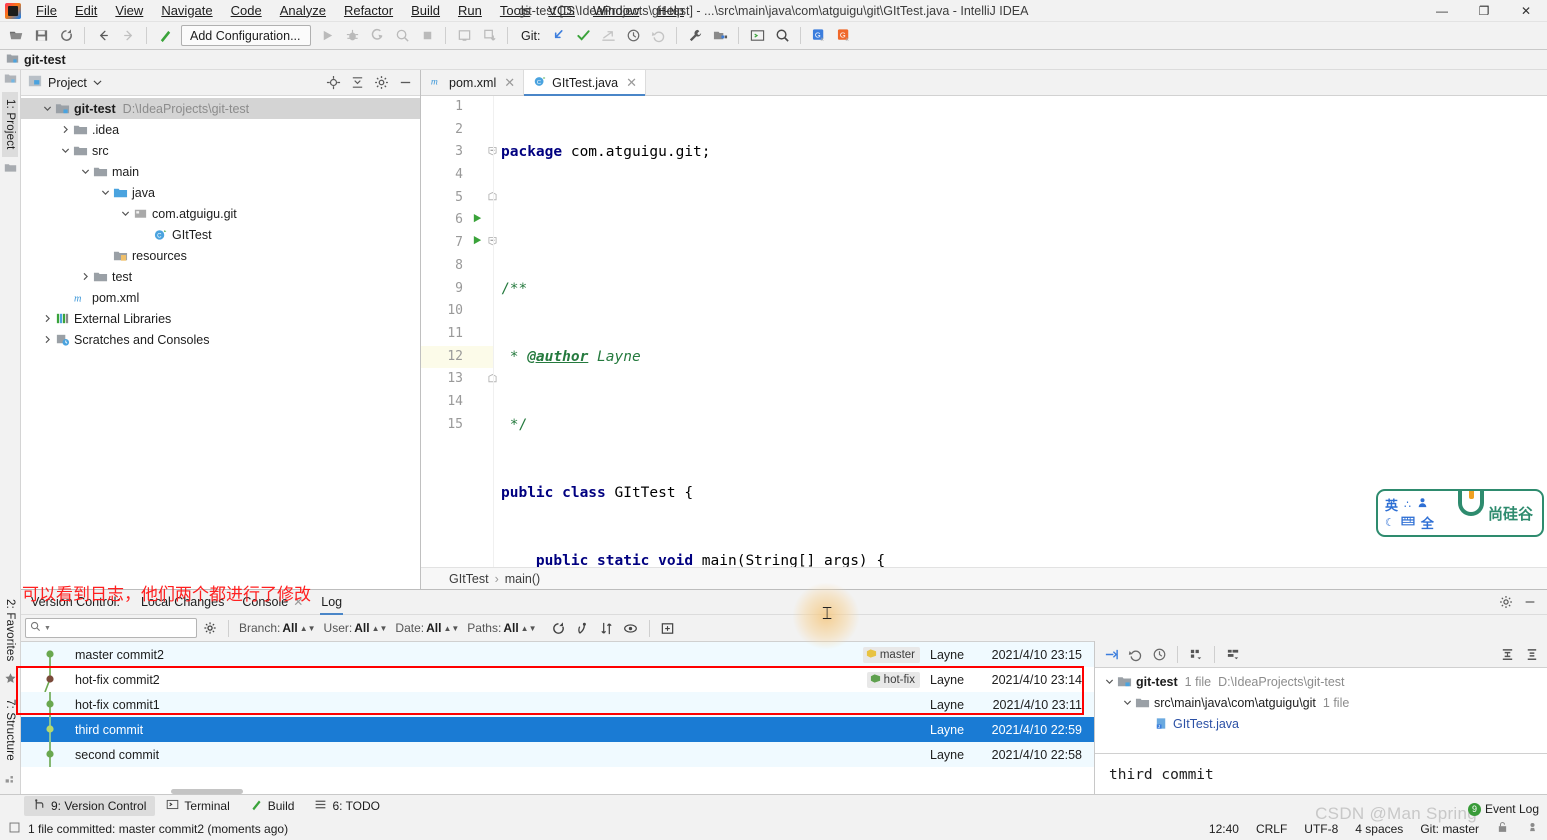  What do you see at coordinates (277, 628) in the screenshot?
I see `filter-branch: Branch: All ▲▼` at bounding box center [277, 628].